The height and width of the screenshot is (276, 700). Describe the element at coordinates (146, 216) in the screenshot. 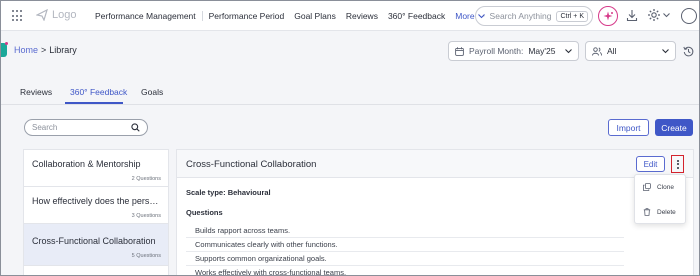

I see `list-item-count: 3 Questions` at that location.